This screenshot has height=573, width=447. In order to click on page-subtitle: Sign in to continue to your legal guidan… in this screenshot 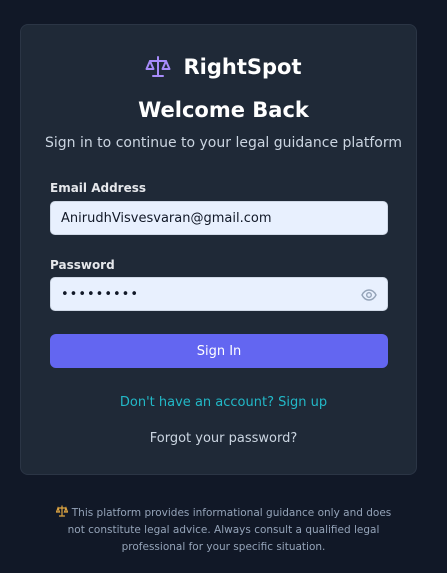, I will do `click(223, 143)`.